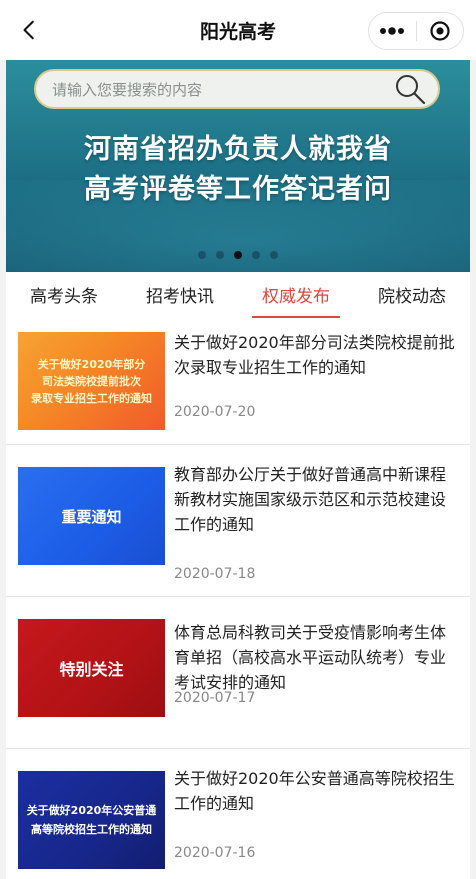  I want to click on thumbnail-text: 特别关注, so click(91, 669).